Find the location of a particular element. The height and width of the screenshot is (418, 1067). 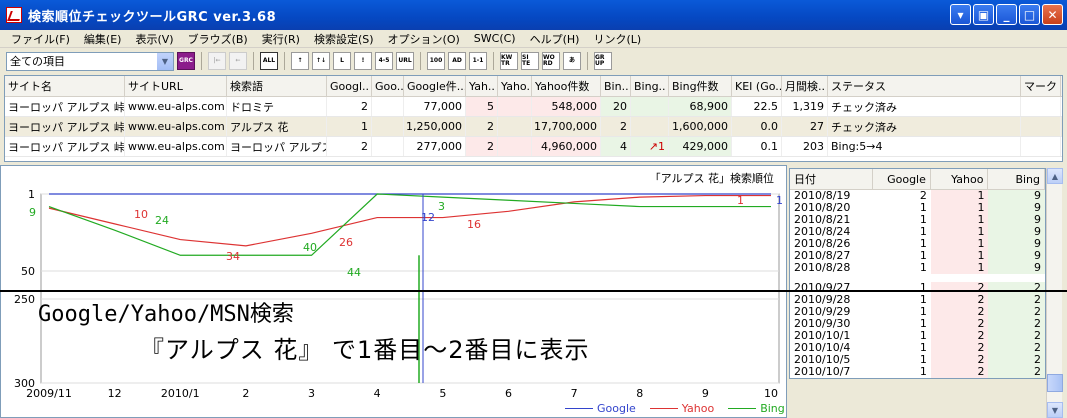

menu-swc: SWC(C) is located at coordinates (495, 38).